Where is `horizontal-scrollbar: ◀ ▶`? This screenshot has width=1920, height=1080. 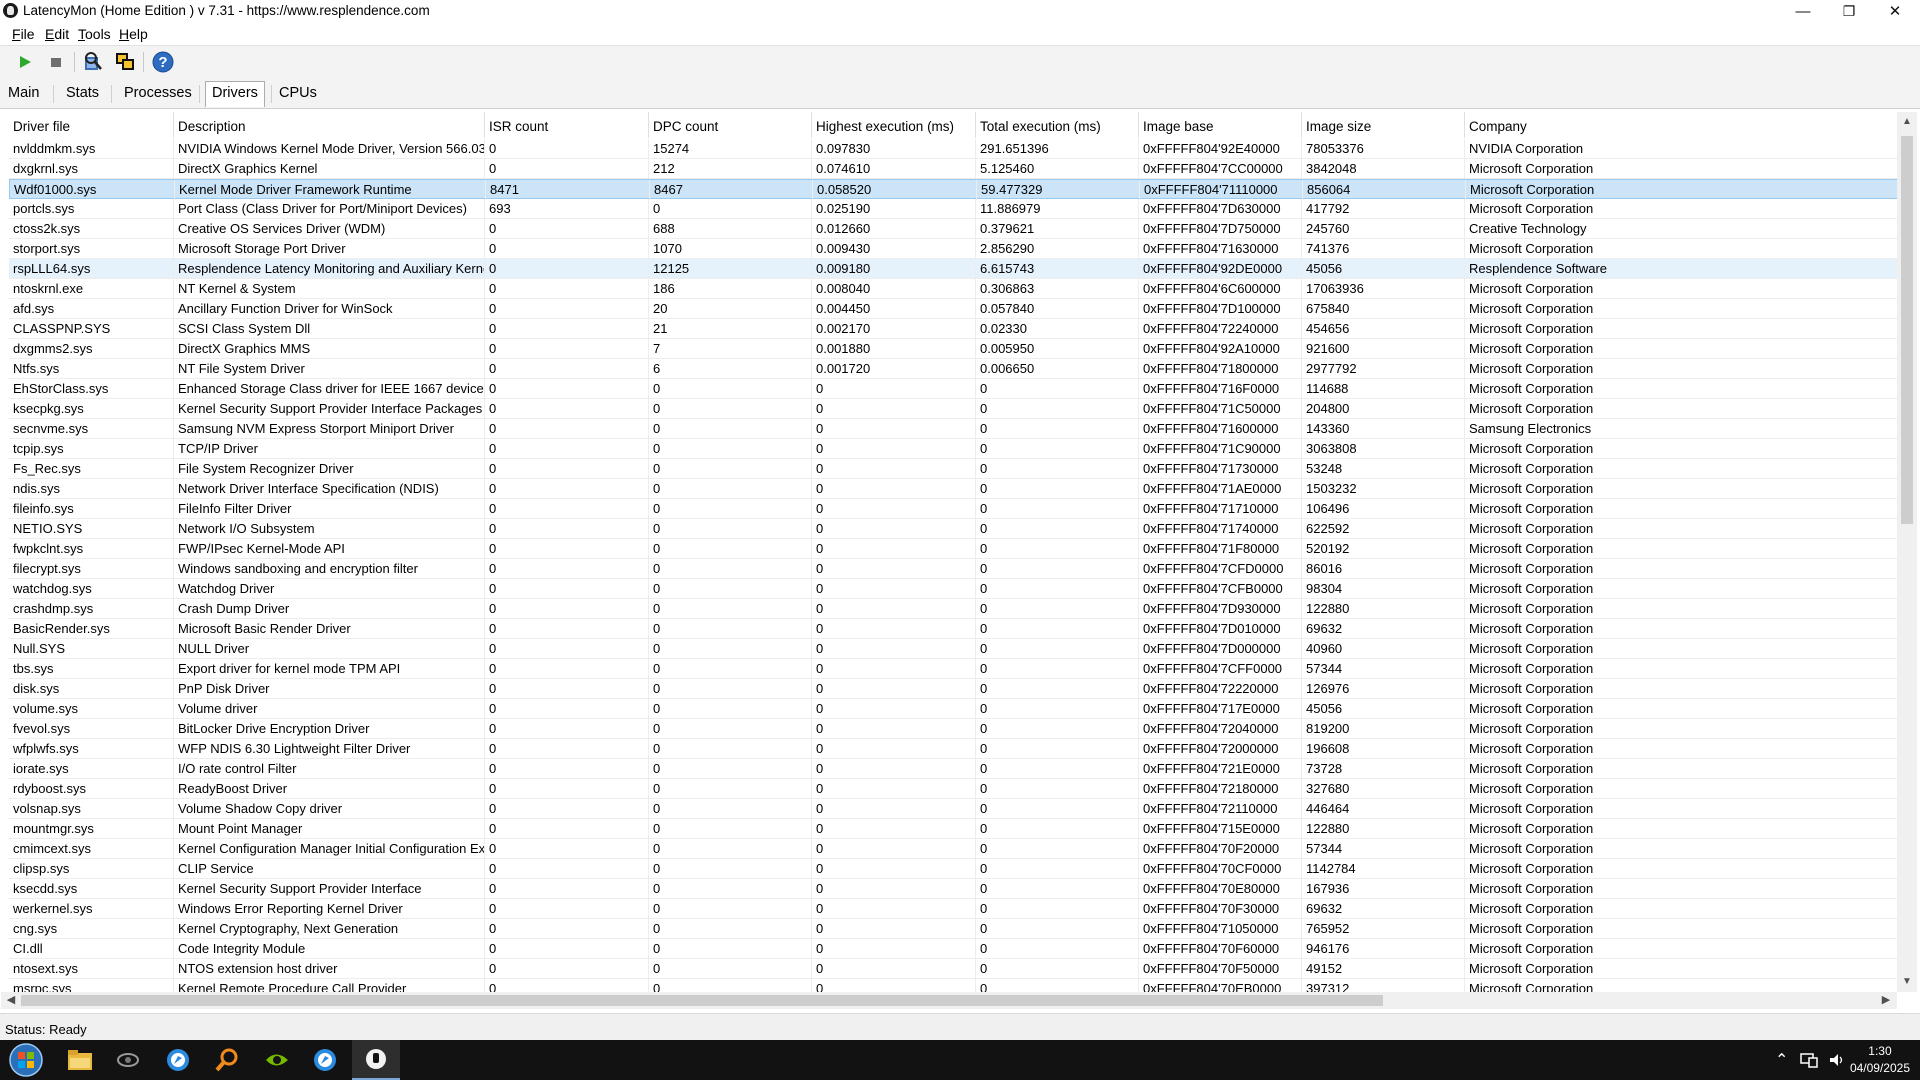 horizontal-scrollbar: ◀ ▶ is located at coordinates (949, 1000).